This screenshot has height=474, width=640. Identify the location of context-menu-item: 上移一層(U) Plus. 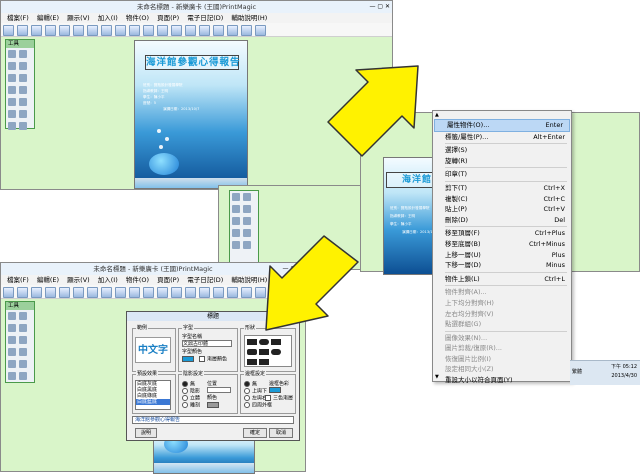
(502, 255).